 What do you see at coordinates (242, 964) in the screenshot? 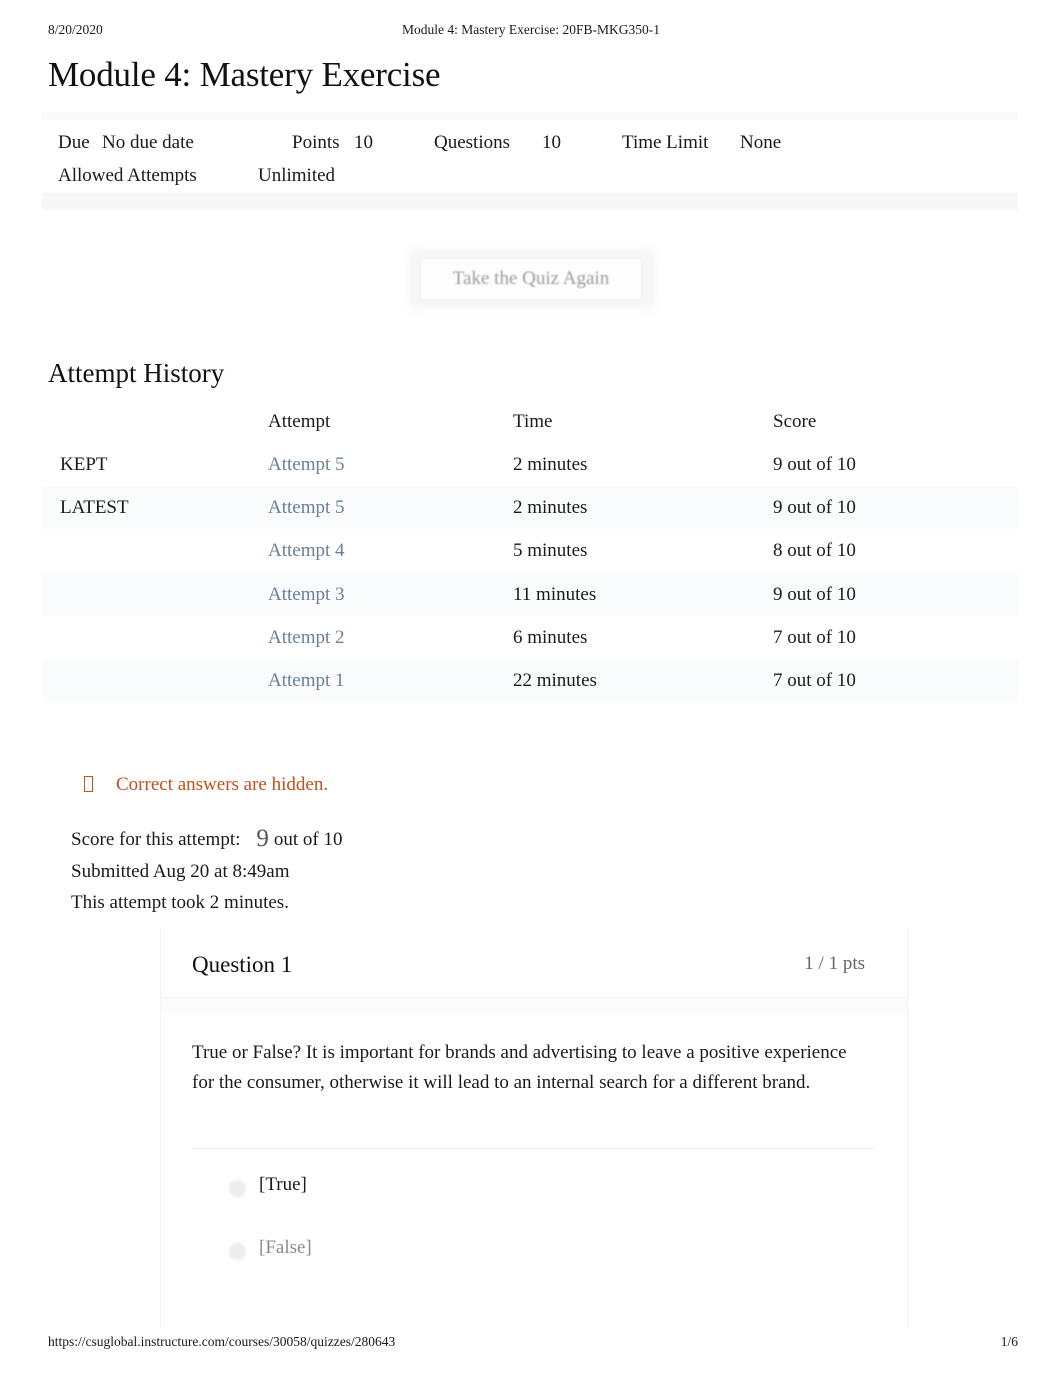
I see `question-title: Question 1` at bounding box center [242, 964].